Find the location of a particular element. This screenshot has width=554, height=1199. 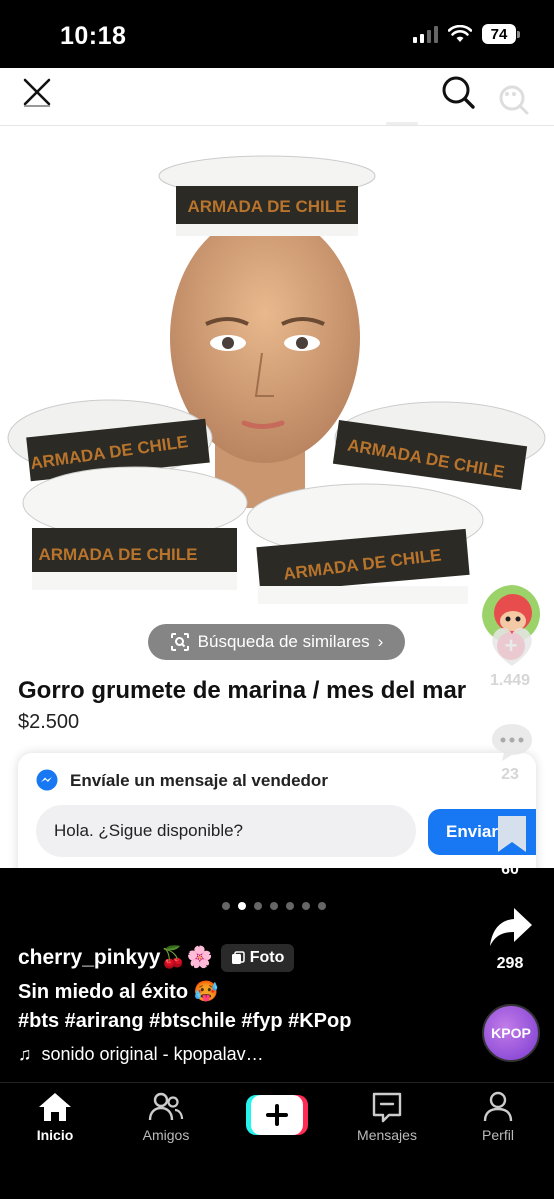

live-icon is located at coordinates (37, 94).